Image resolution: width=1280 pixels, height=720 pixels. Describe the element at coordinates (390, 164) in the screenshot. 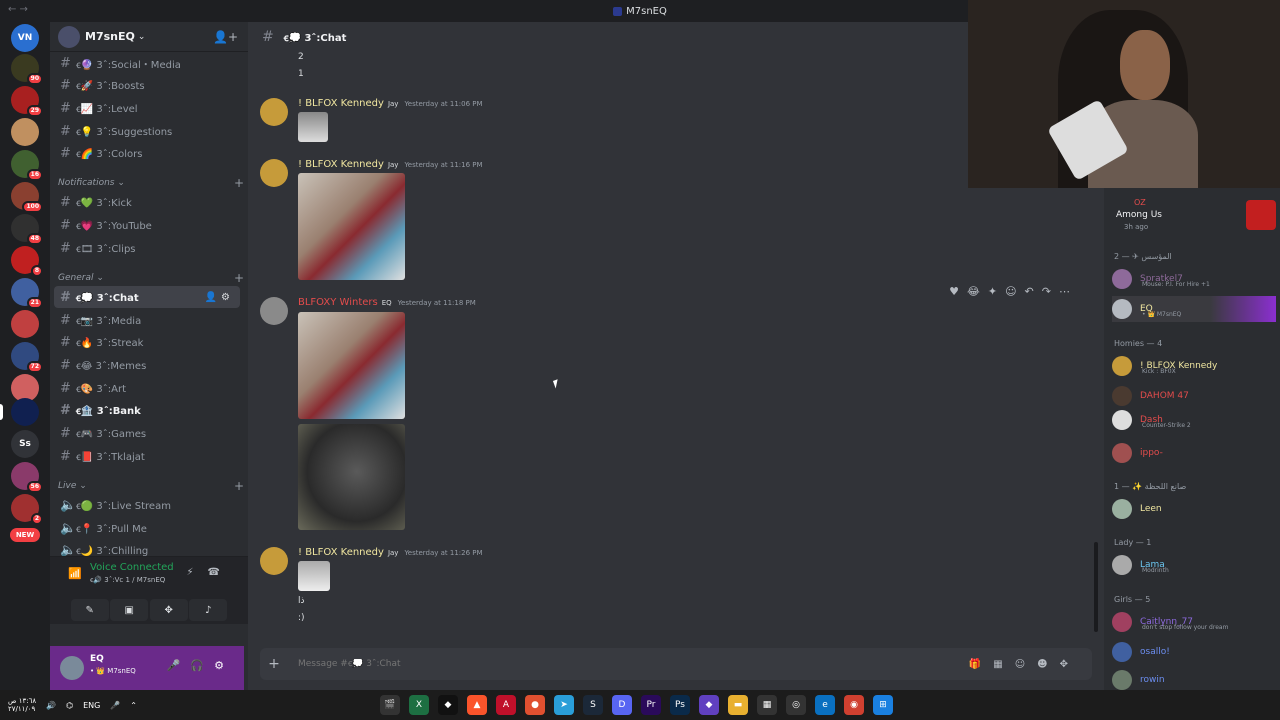

I see `message-author: ! BLFOX Kennedy Jay Yesterday at 11:16 PM` at that location.